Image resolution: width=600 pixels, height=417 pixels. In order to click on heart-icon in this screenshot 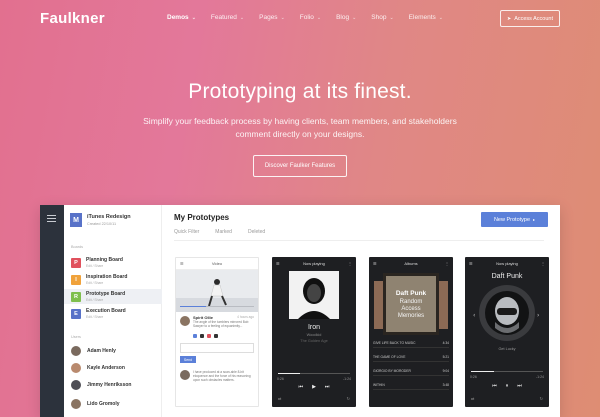, I will do `click(209, 336)`.